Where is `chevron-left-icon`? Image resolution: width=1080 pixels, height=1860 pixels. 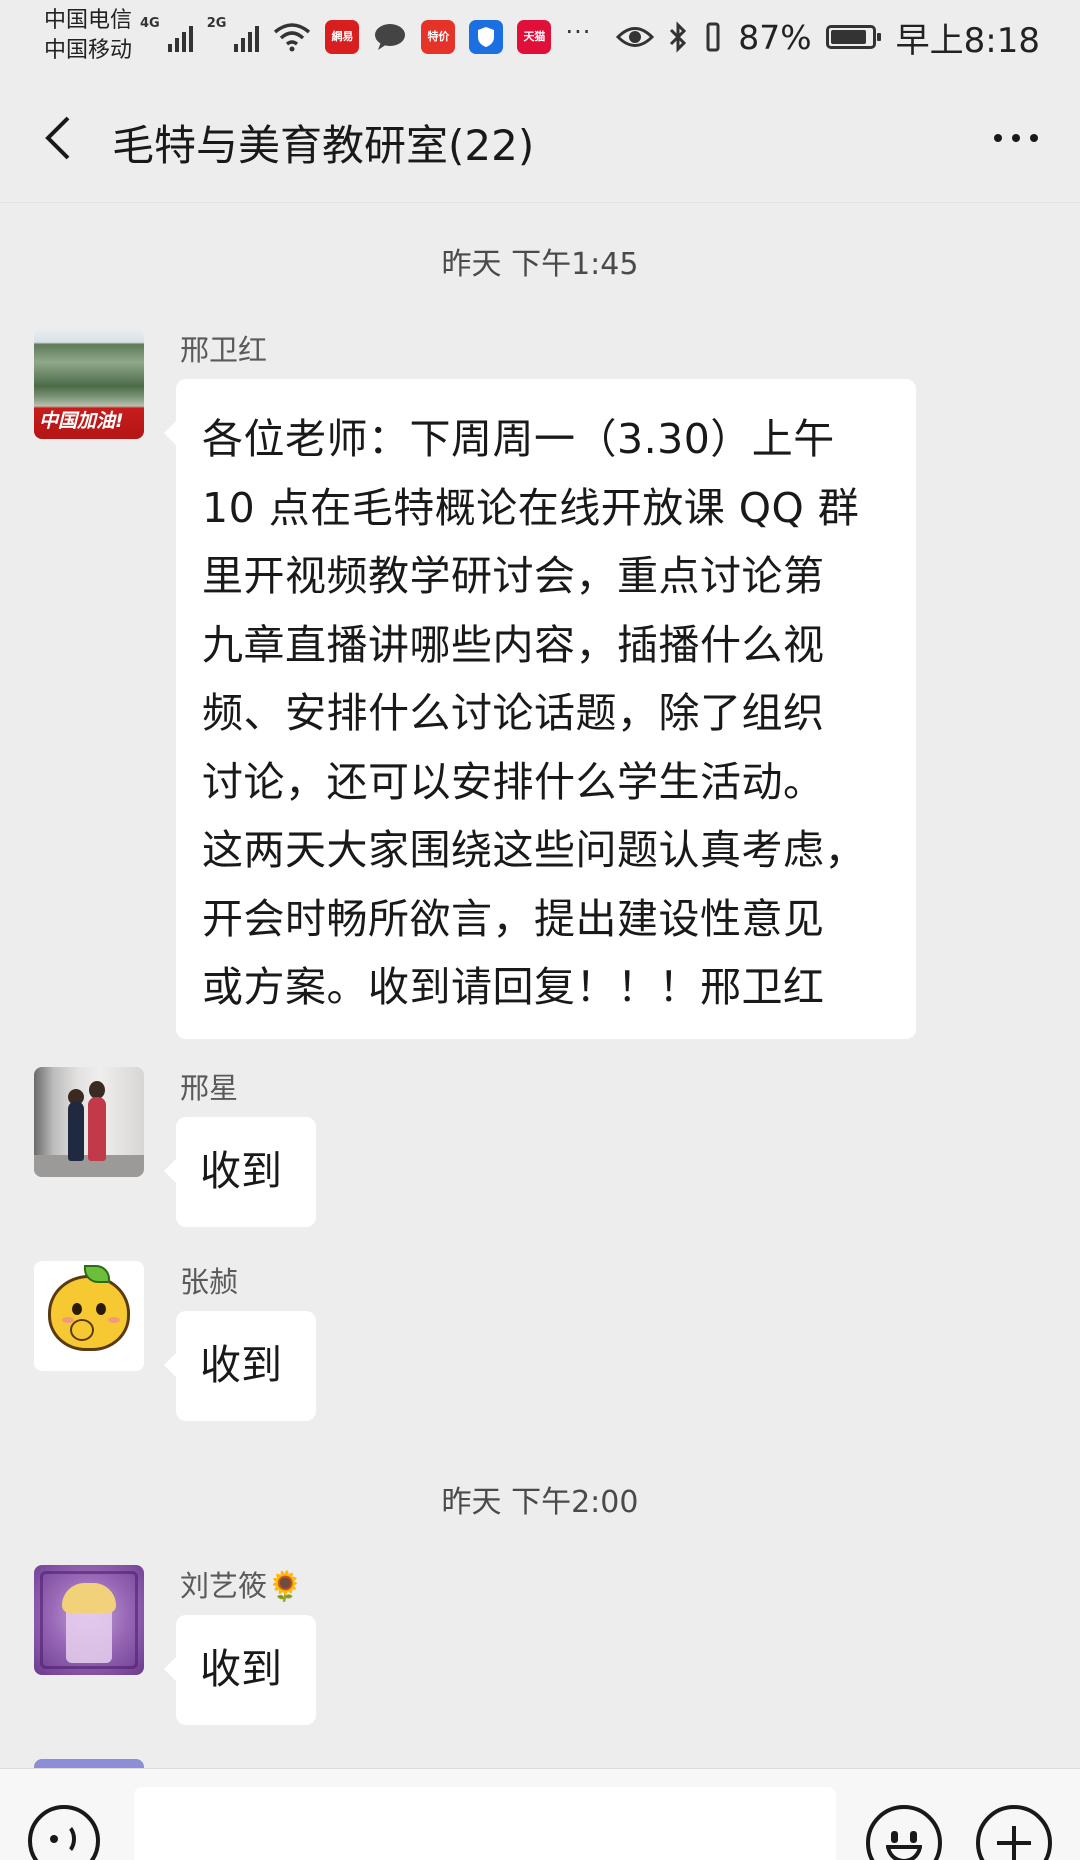 chevron-left-icon is located at coordinates (57, 138).